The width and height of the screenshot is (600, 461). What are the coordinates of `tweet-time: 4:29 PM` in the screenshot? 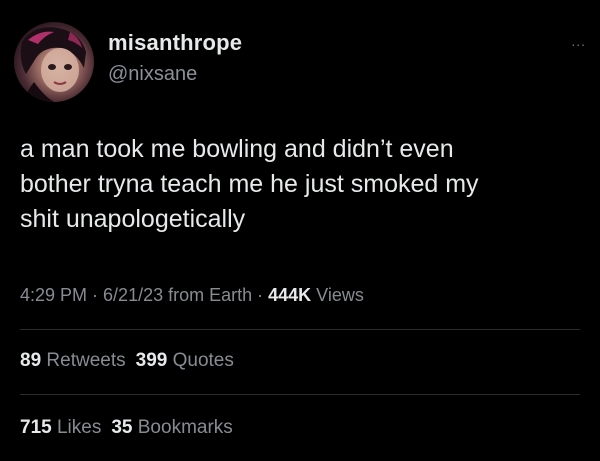 It's located at (53, 295).